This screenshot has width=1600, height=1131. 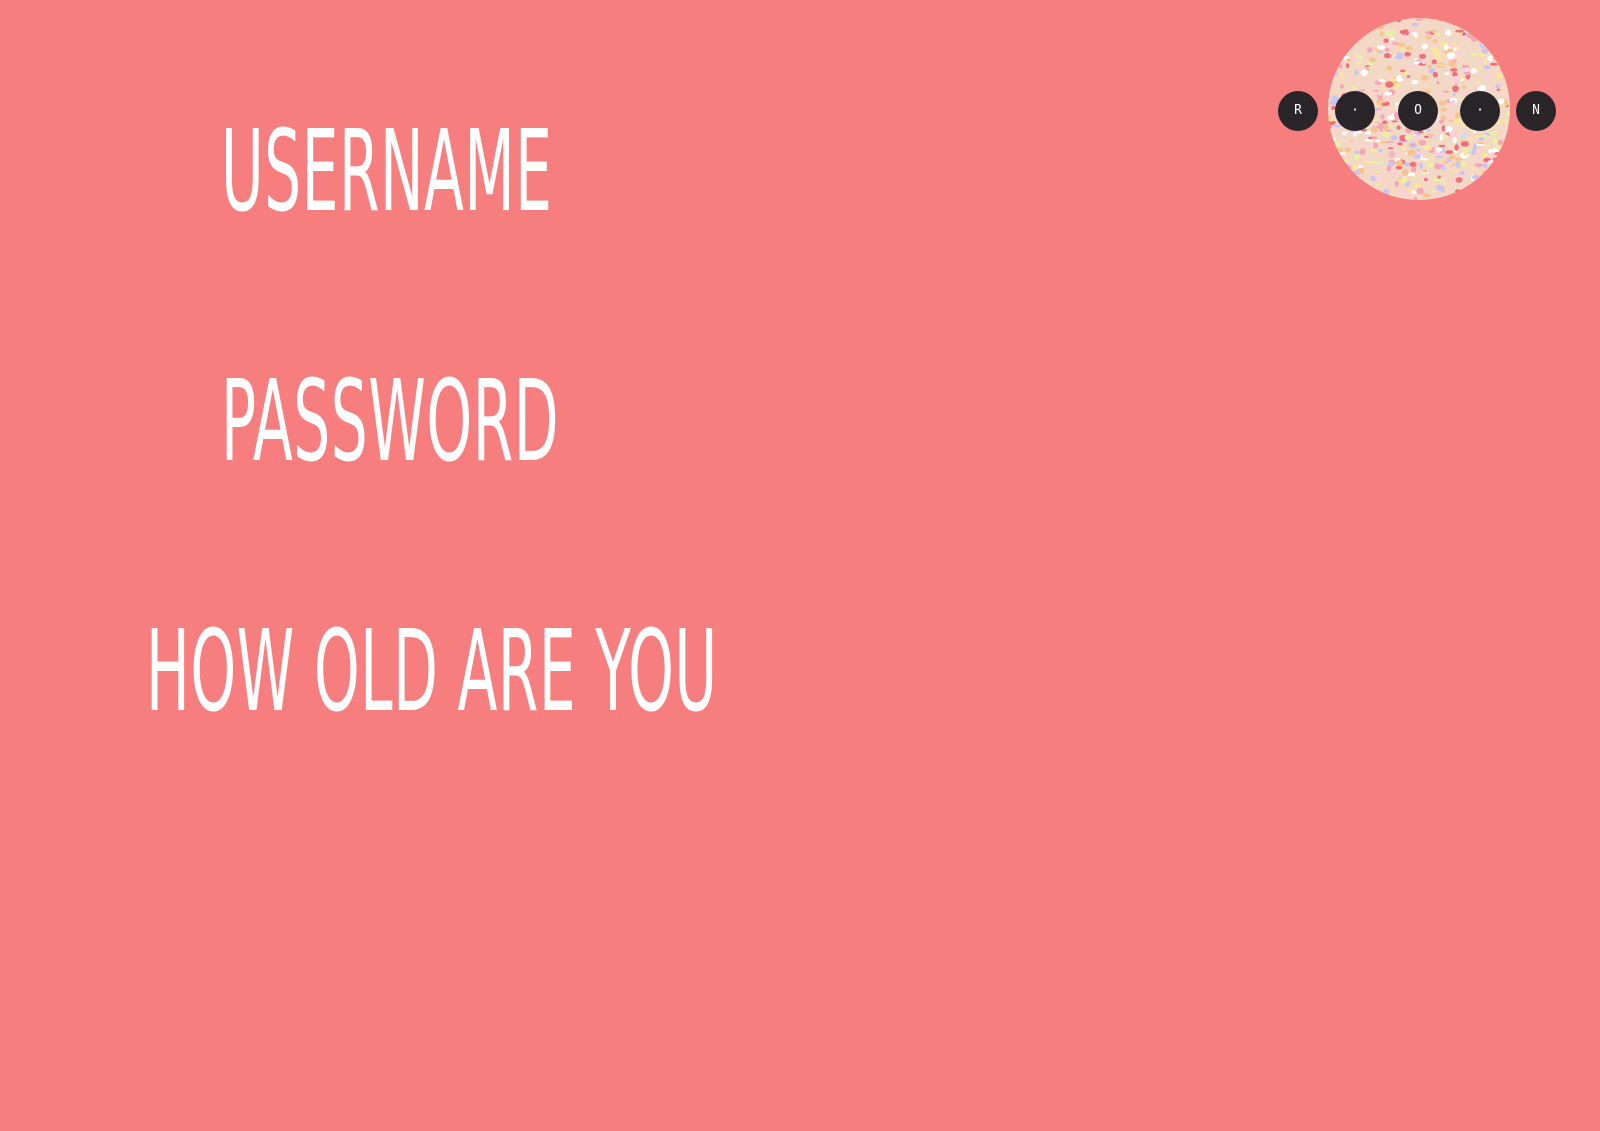 What do you see at coordinates (432, 672) in the screenshot?
I see `age-label: HOW OLD ARE YOU` at bounding box center [432, 672].